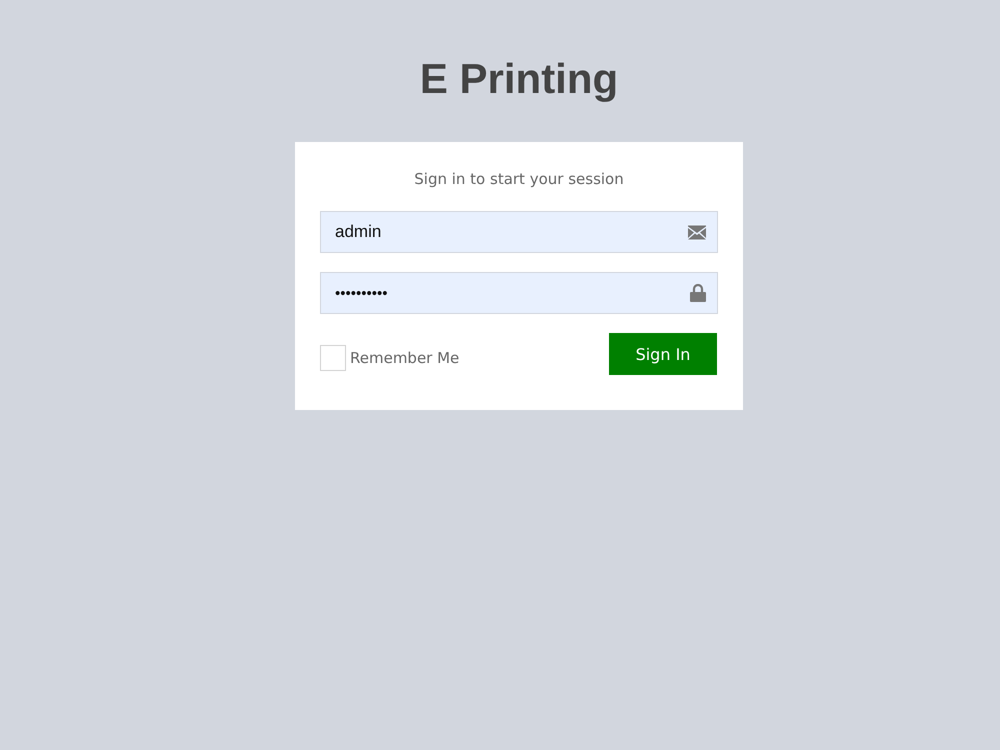 This screenshot has height=750, width=1000. What do you see at coordinates (519, 293) in the screenshot?
I see `password-field: ••••••••••` at bounding box center [519, 293].